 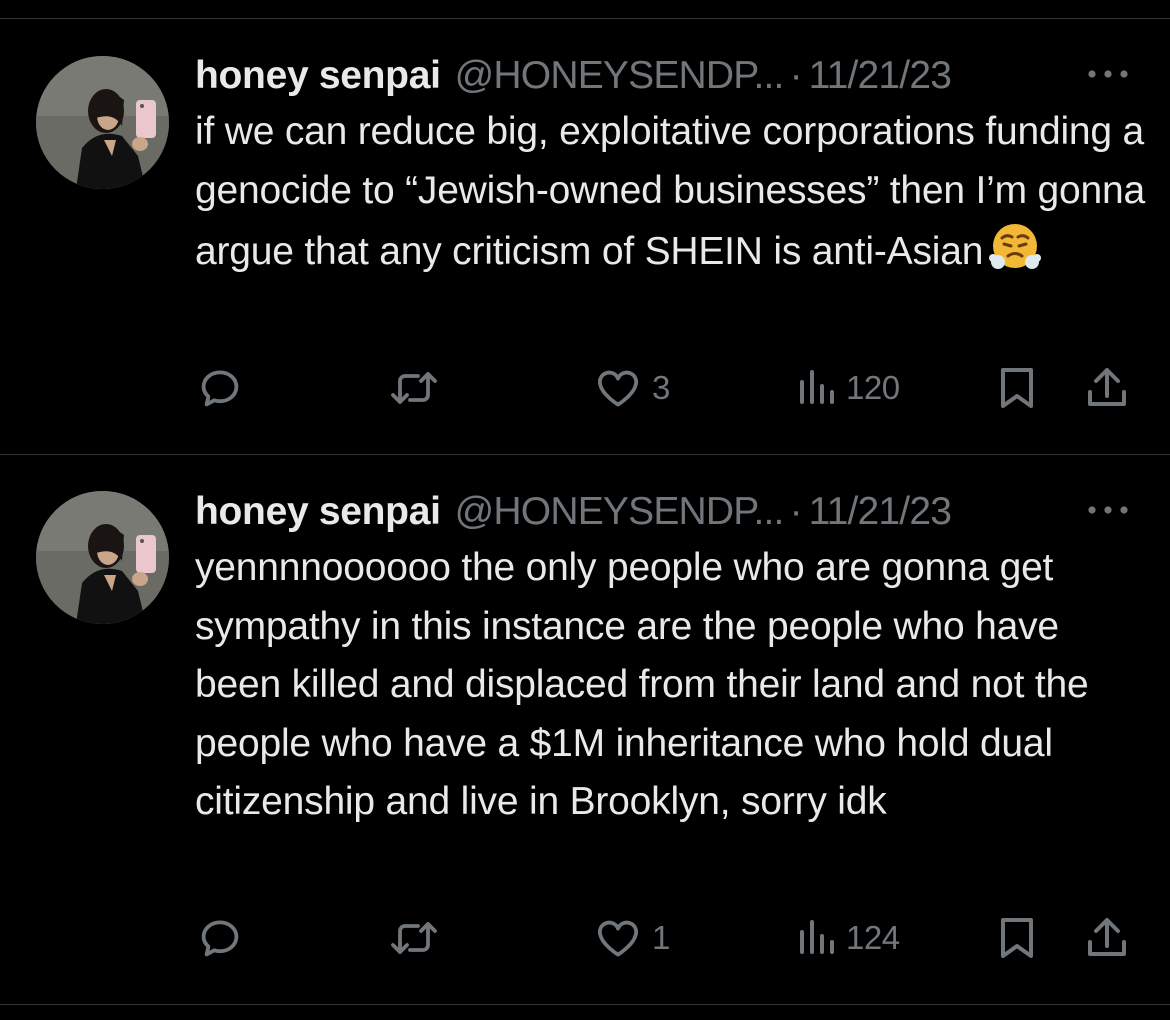 I want to click on views-button: 120, so click(x=848, y=388).